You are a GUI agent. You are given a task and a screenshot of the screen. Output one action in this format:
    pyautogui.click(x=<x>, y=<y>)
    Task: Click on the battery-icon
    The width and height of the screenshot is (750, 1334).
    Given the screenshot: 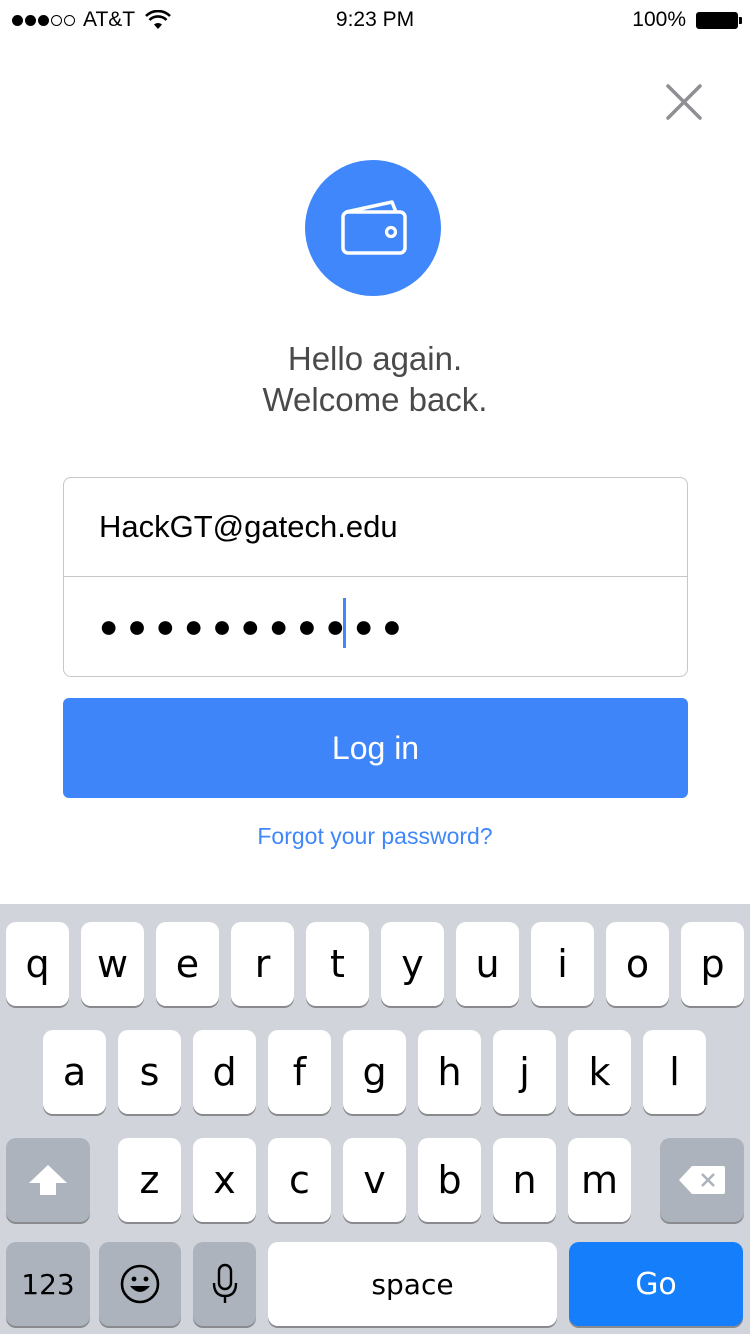 What is the action you would take?
    pyautogui.click(x=719, y=20)
    